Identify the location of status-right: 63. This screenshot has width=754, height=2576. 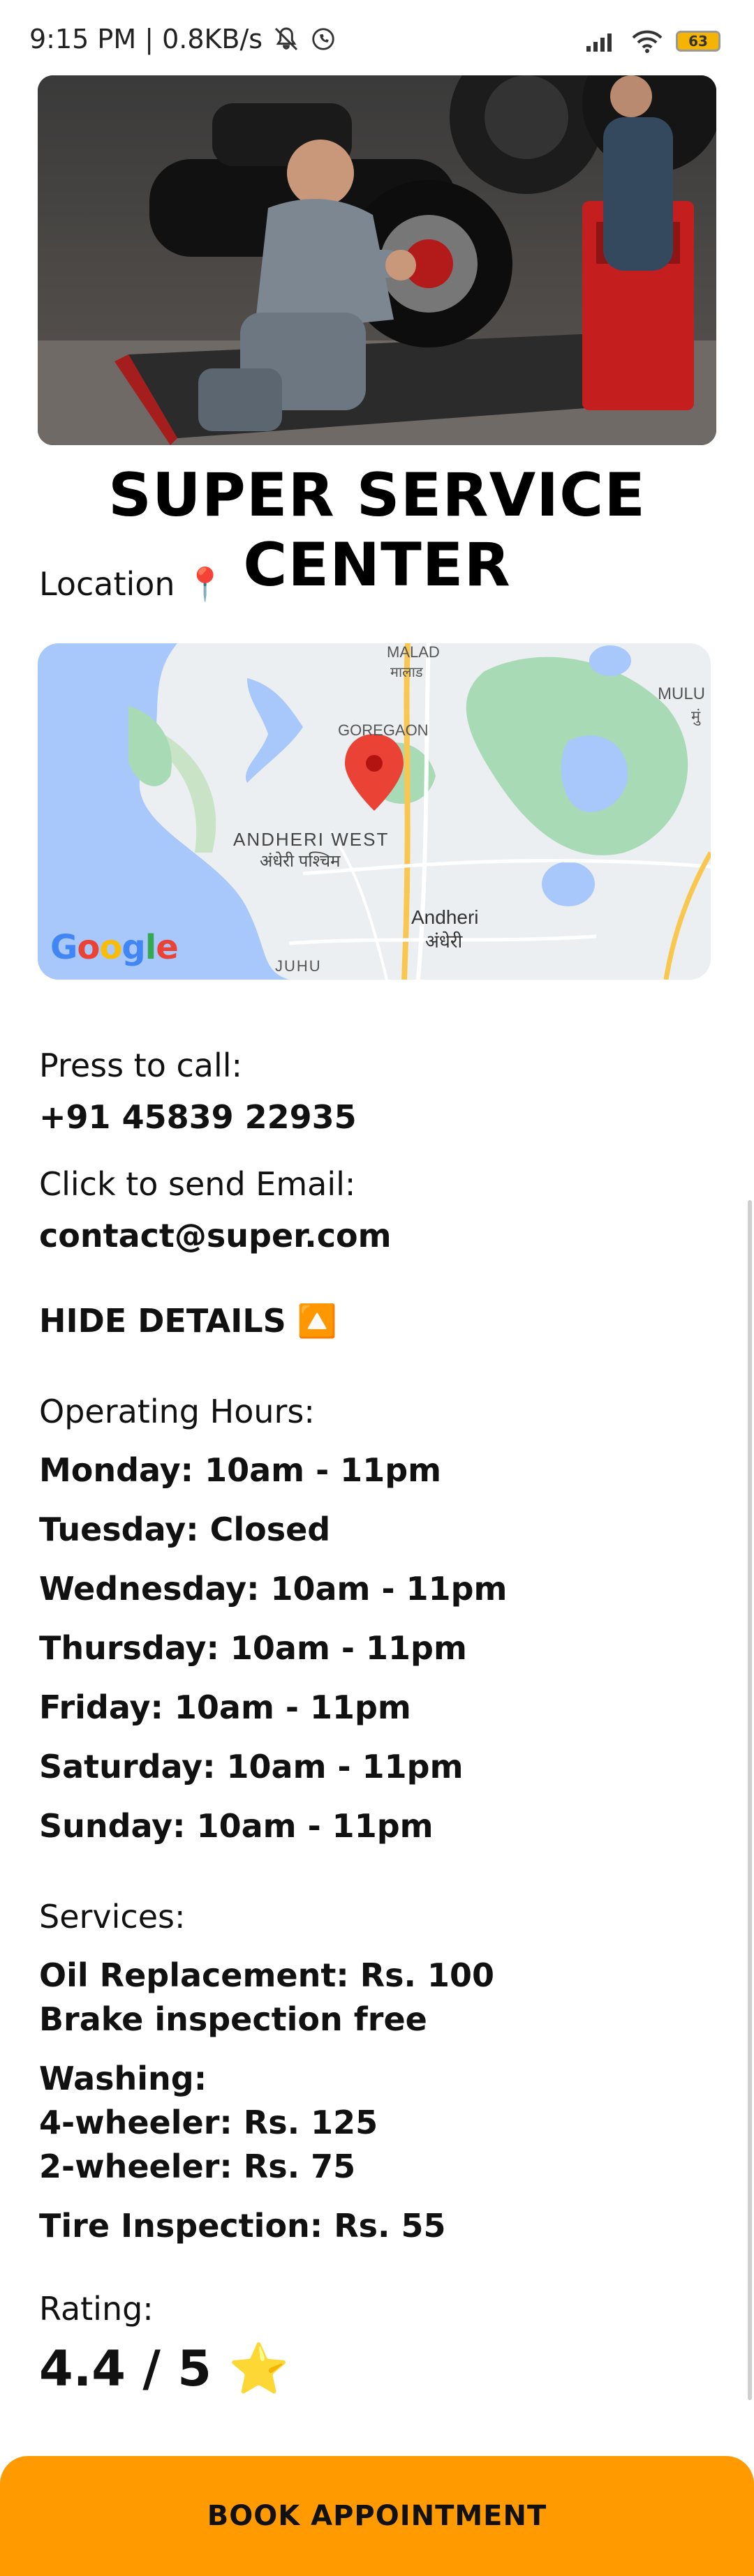
(652, 41).